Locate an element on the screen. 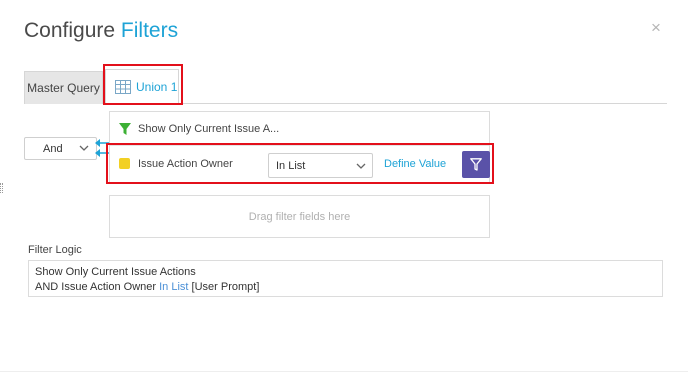 The image size is (688, 382). resize-grip is located at coordinates (1, 188).